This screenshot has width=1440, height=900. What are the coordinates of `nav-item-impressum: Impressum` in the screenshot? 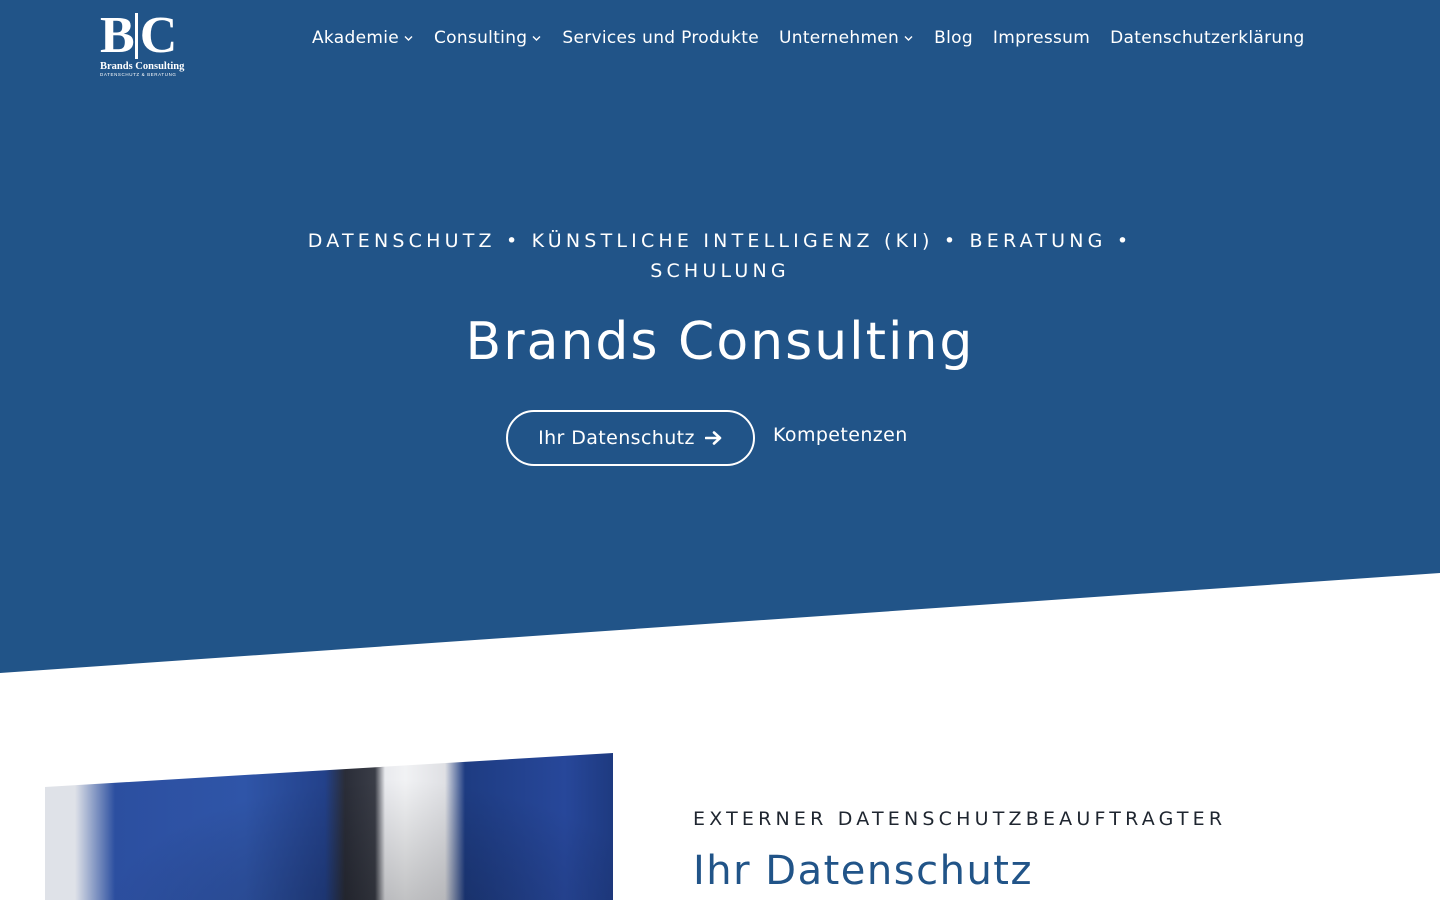 It's located at (1041, 38).